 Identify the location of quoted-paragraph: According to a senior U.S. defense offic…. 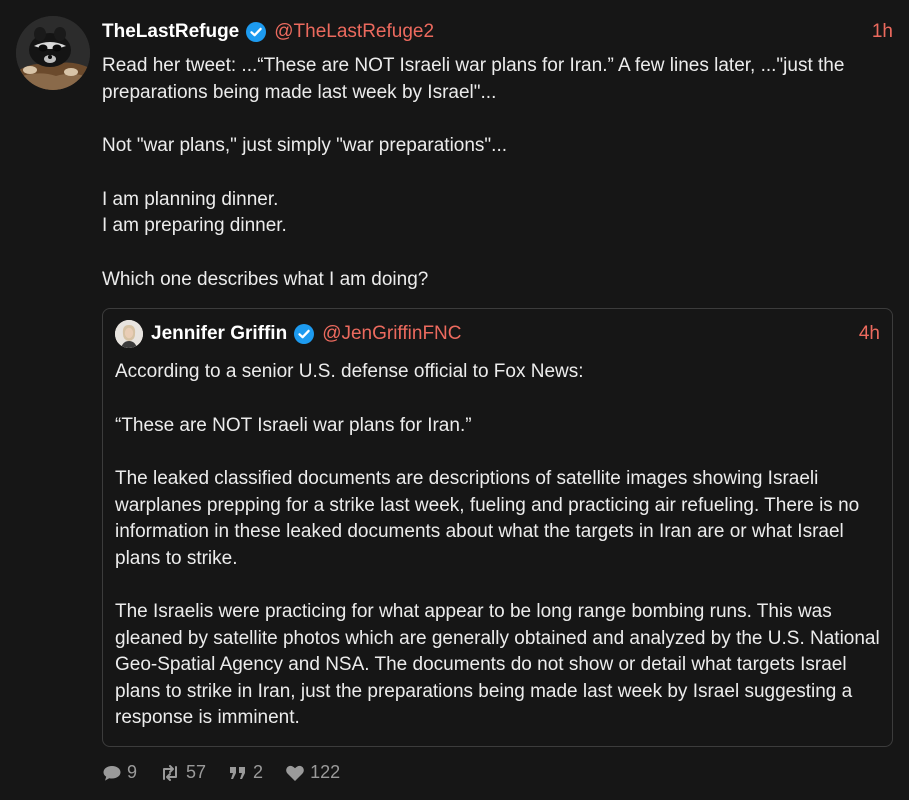
(349, 371).